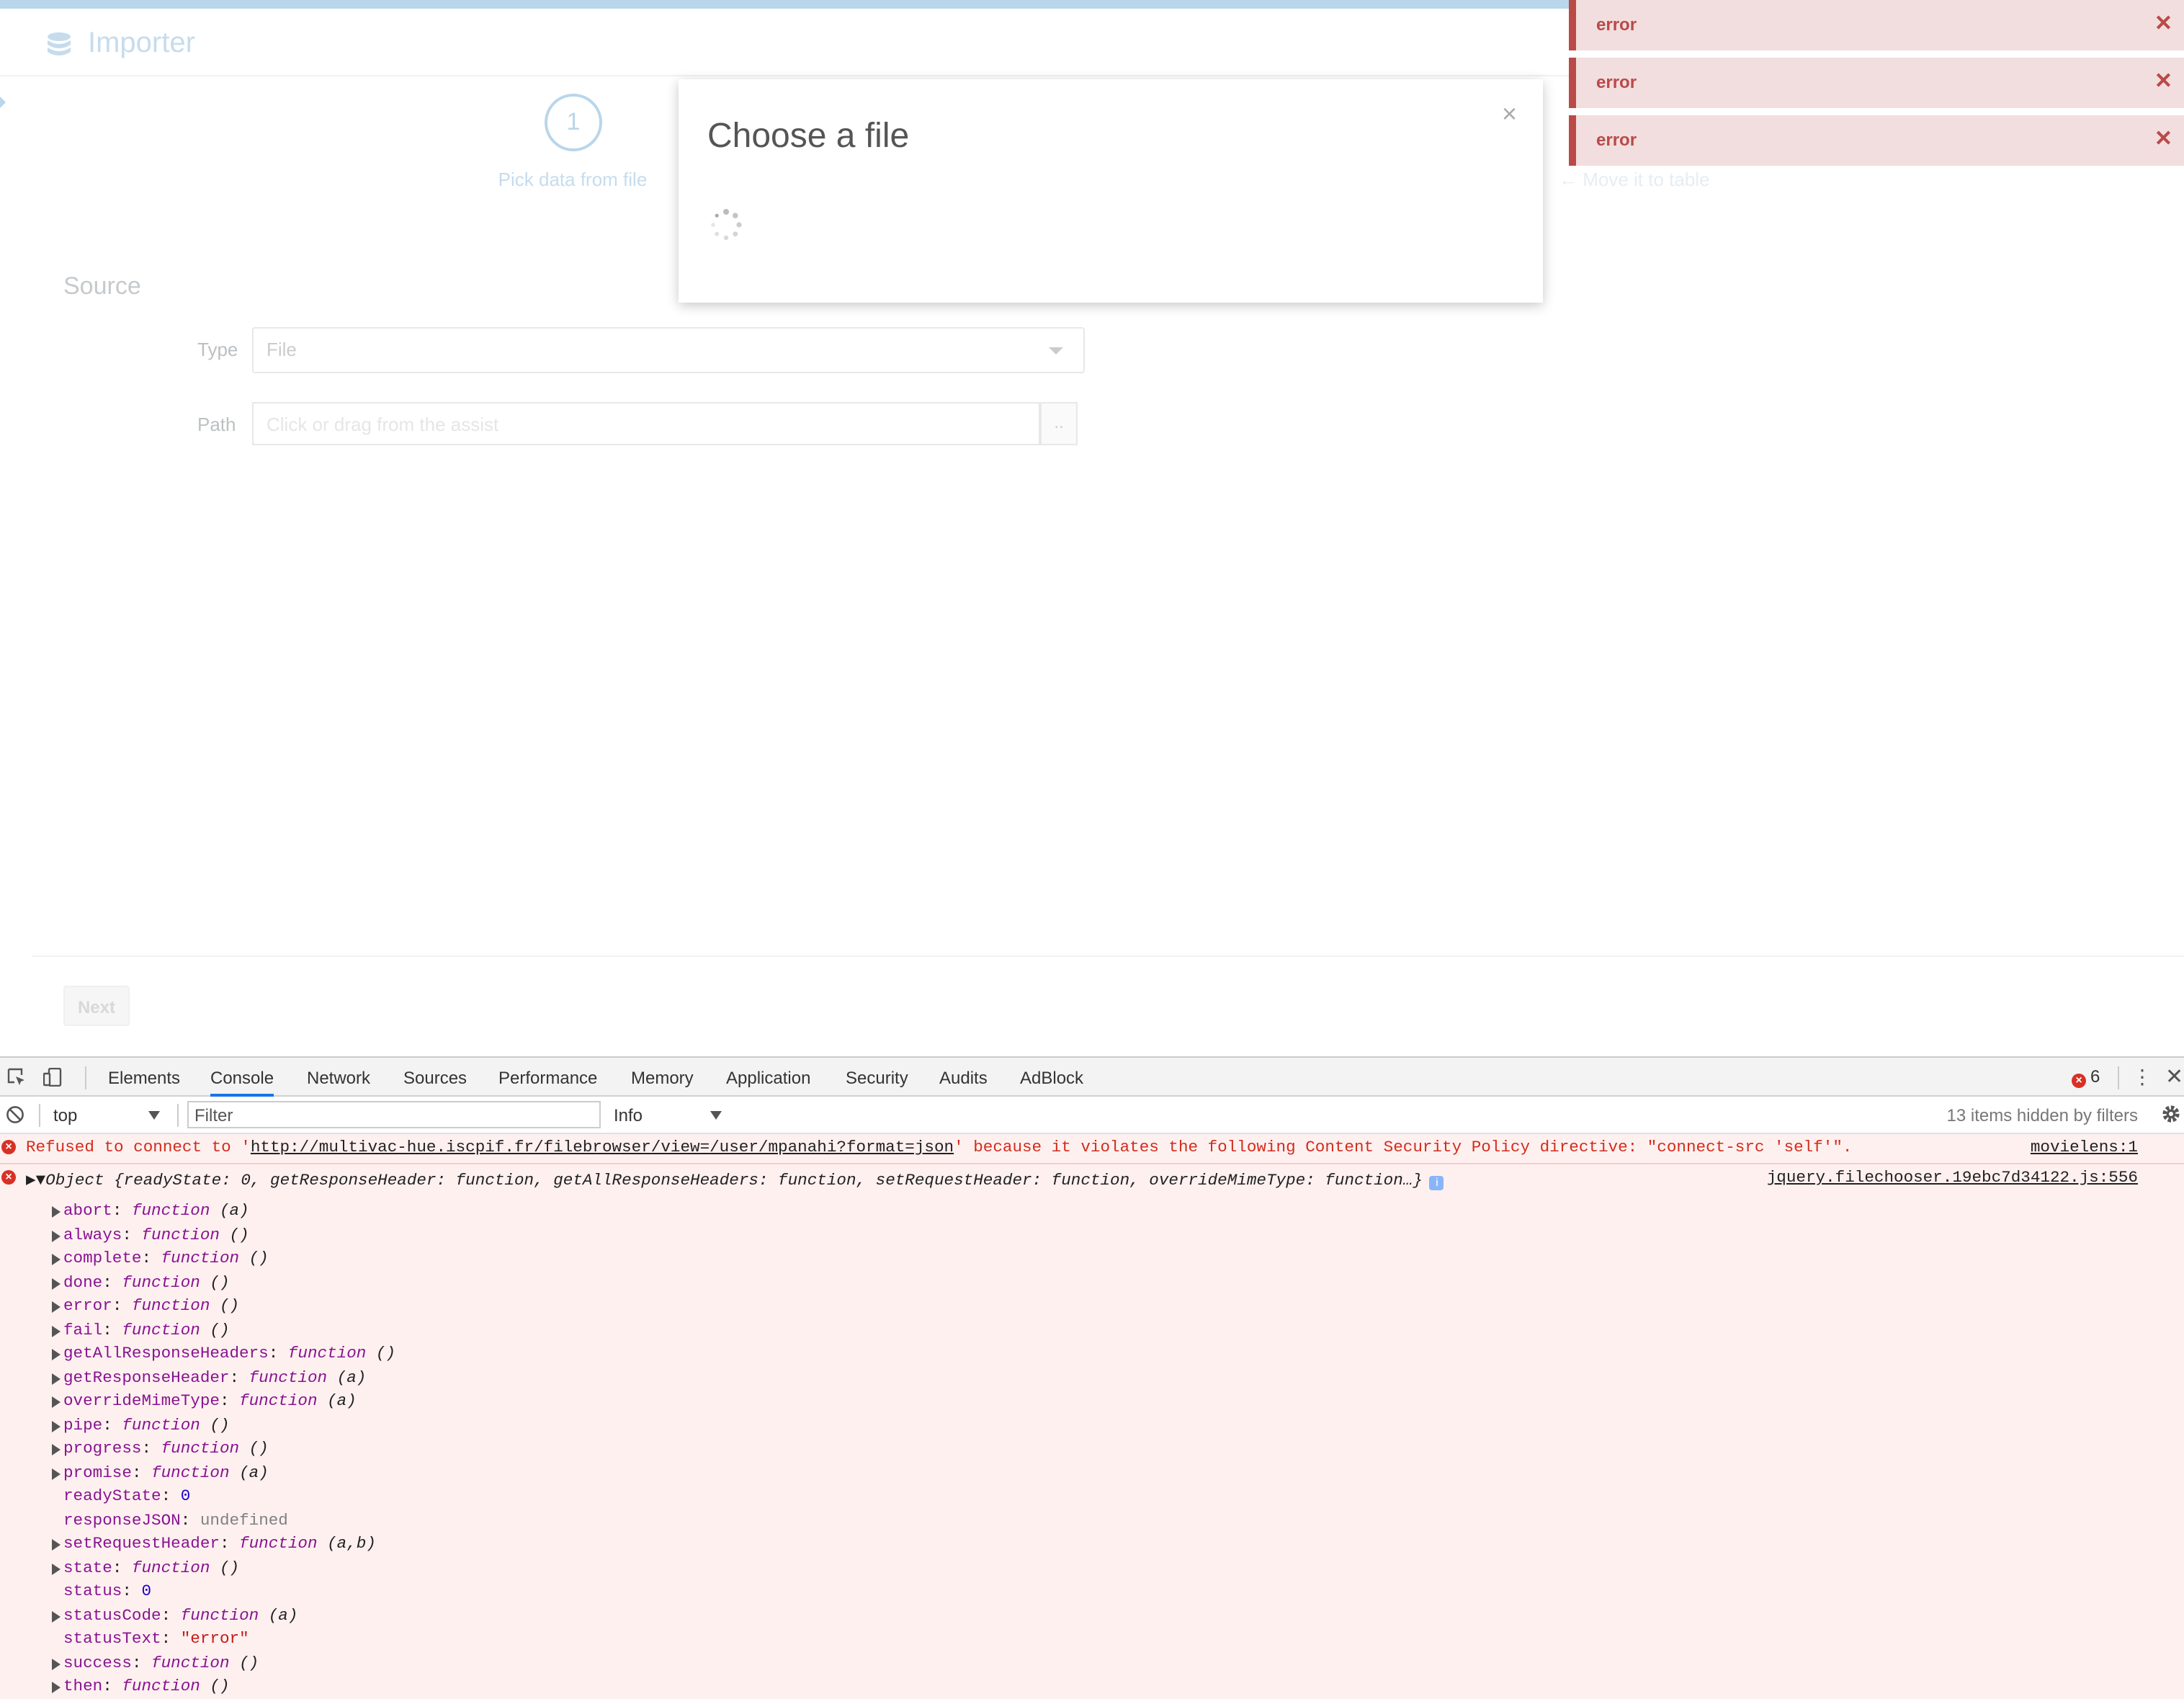 Image resolution: width=2184 pixels, height=1699 pixels. Describe the element at coordinates (668, 350) in the screenshot. I see `type-select: File` at that location.